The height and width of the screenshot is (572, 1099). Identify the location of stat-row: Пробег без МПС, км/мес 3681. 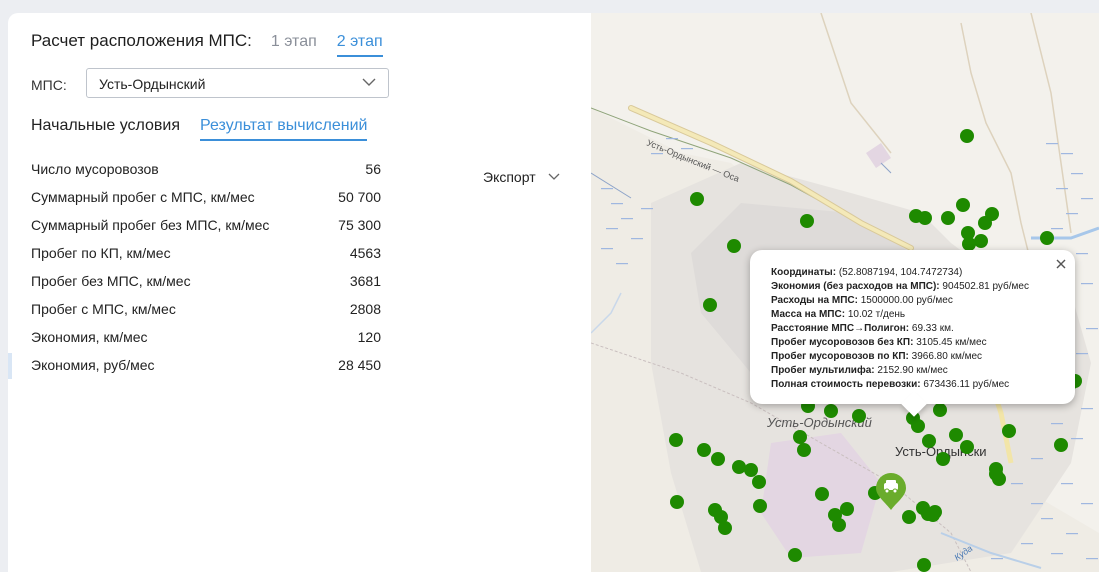
(206, 287).